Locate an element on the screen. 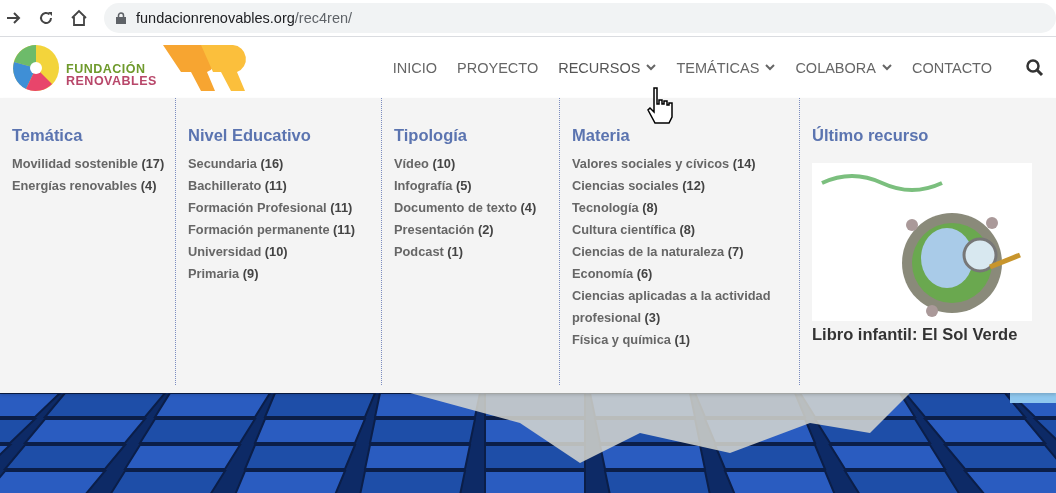 The image size is (1056, 493). nav-link: TEMÁTICAS is located at coordinates (726, 67).